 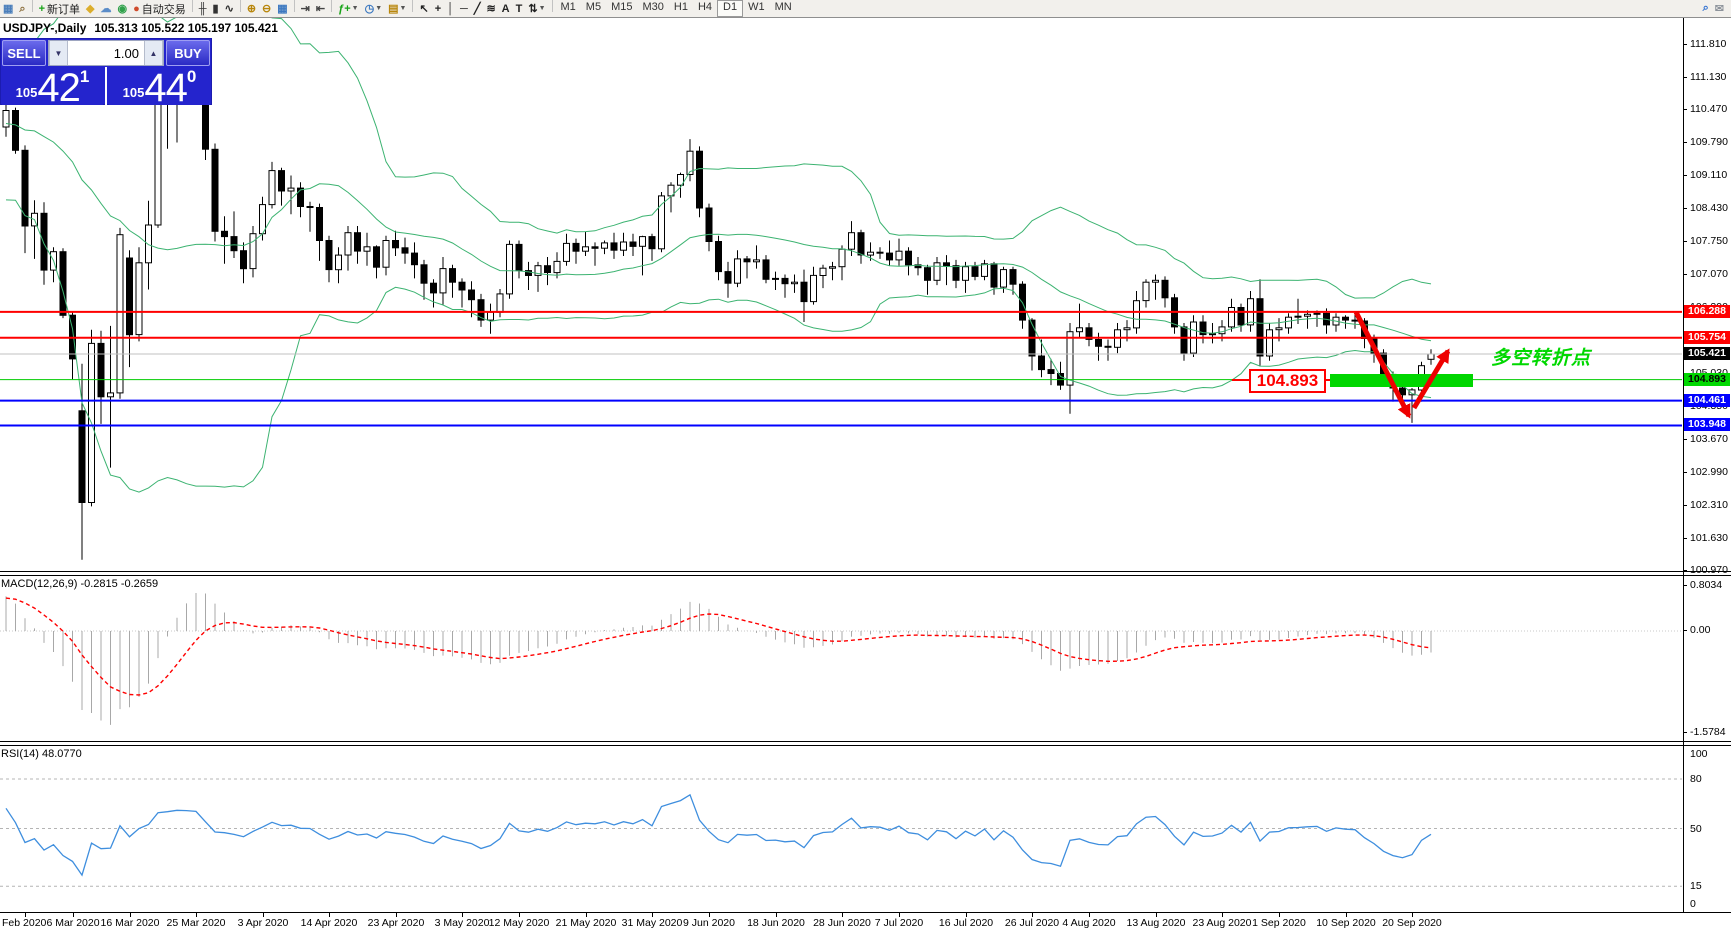 I want to click on rsi-axis-label: 50, so click(x=1696, y=829).